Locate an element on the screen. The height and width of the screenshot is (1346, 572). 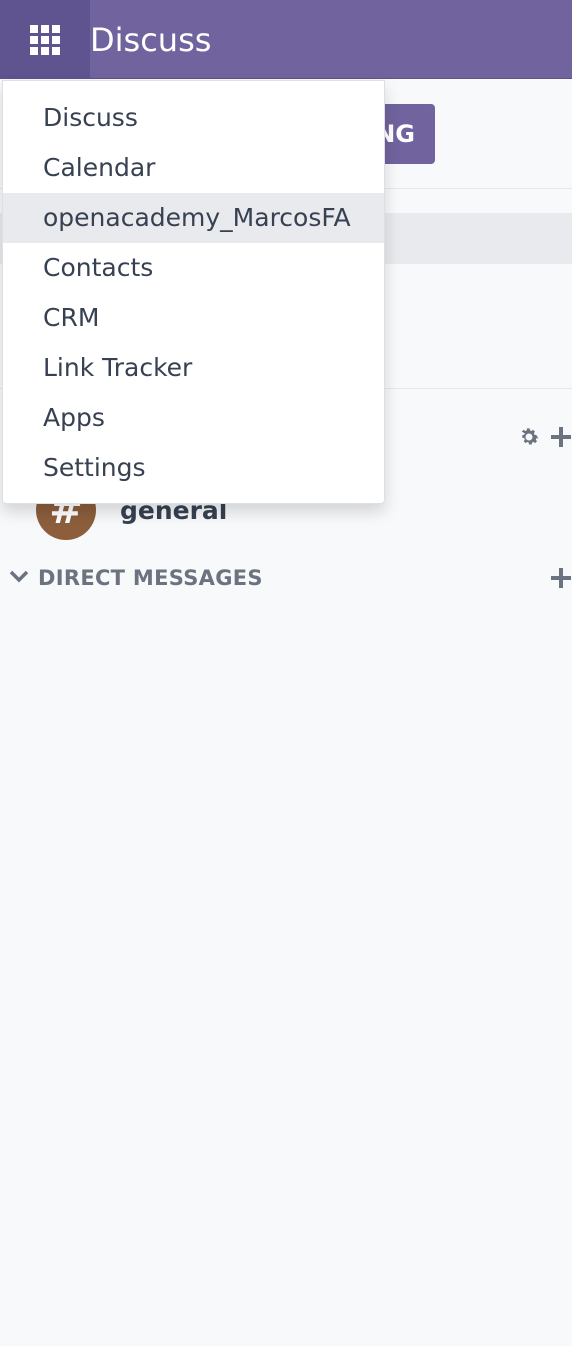
channel-tools is located at coordinates (544, 439).